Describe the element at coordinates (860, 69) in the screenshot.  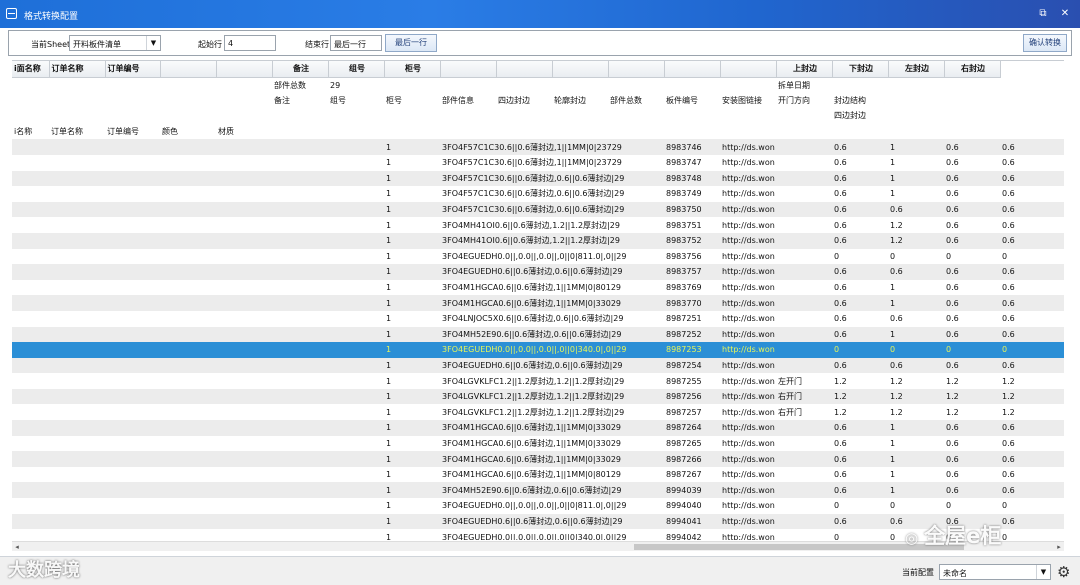
I see `column-header: 下封边` at that location.